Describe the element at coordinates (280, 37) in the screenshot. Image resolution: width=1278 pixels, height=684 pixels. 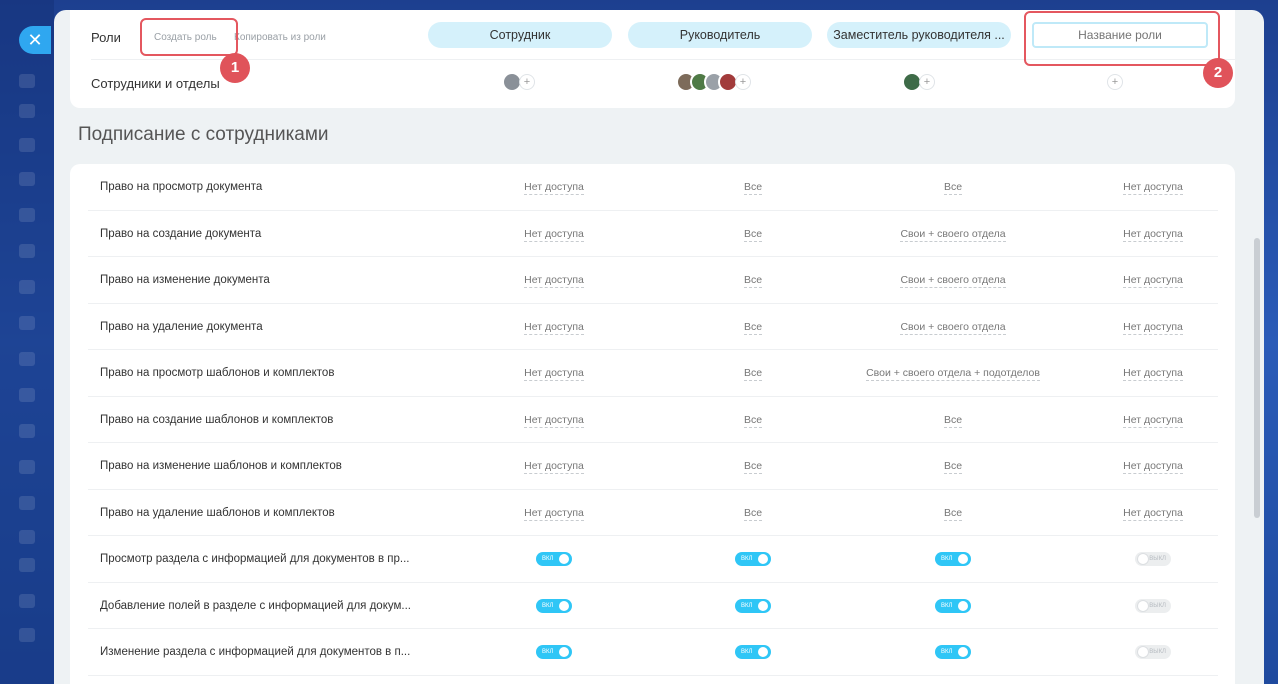
I see `copy-role-link: Копировать из роли` at that location.